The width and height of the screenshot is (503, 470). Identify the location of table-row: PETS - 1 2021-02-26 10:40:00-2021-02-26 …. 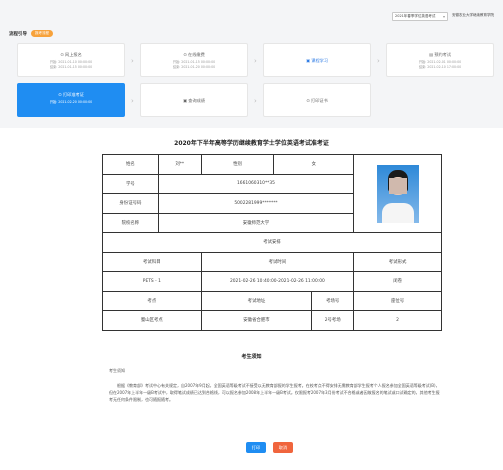
(272, 281).